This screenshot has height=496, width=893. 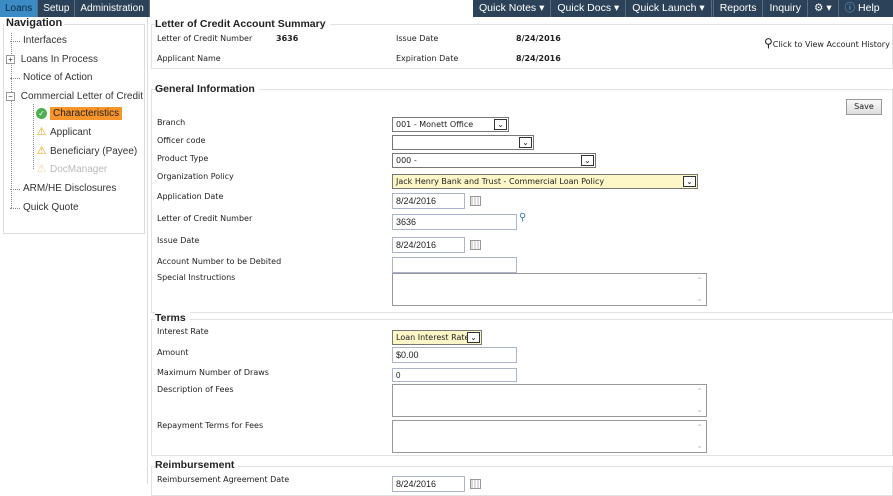 I want to click on branch-select: 001 - Monett Office ⌄, so click(x=450, y=124).